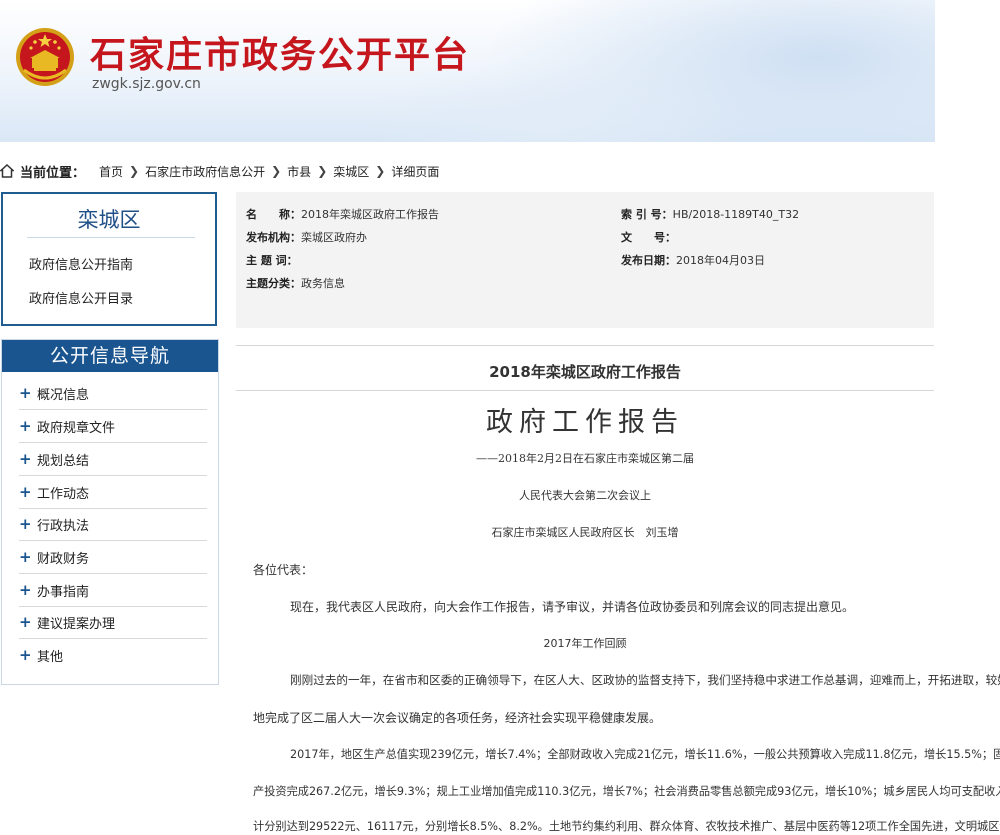  Describe the element at coordinates (76, 428) in the screenshot. I see `nav-item-label: 政府规章文件` at that location.